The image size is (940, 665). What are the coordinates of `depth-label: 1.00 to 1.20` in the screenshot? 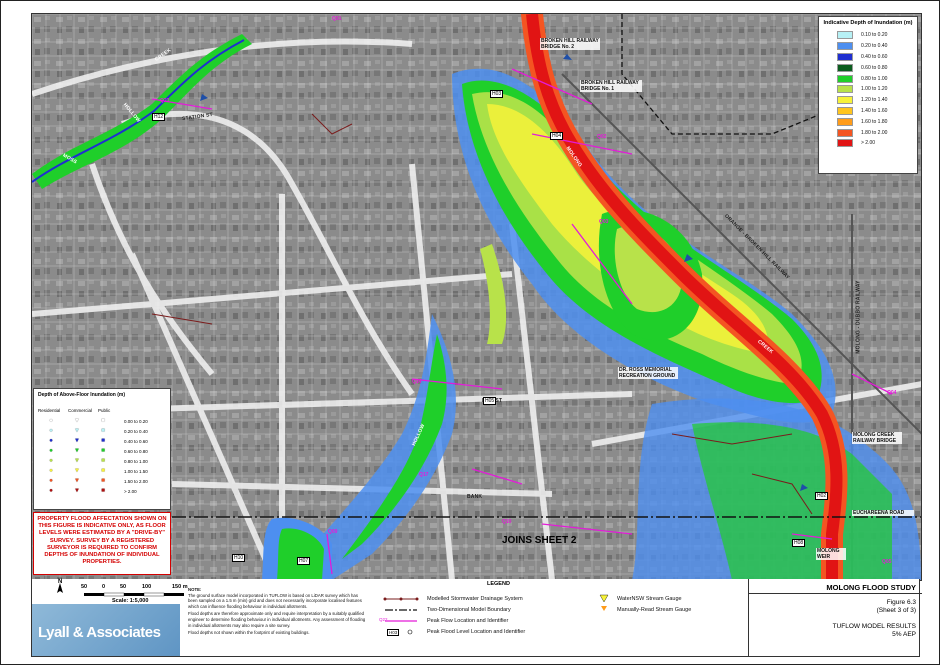 It's located at (874, 89).